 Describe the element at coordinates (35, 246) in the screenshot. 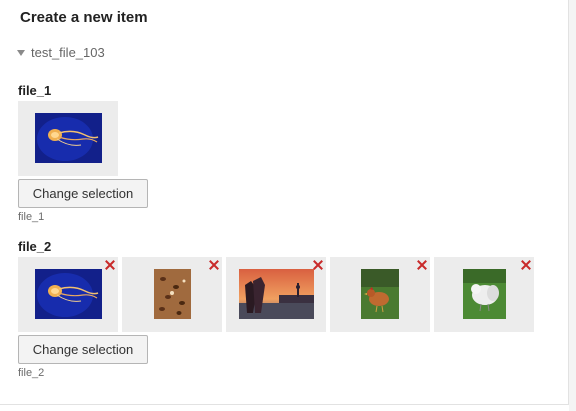

I see `field-label-file-2: file_2` at that location.